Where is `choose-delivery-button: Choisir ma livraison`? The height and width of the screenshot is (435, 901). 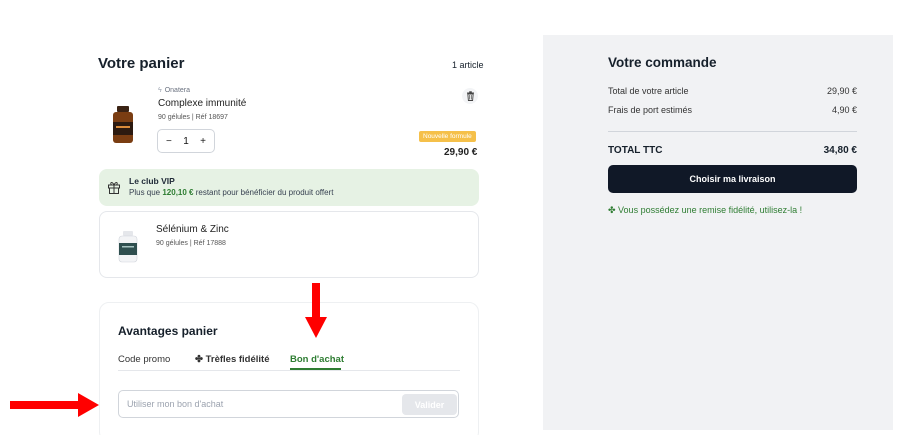
choose-delivery-button: Choisir ma livraison is located at coordinates (732, 179).